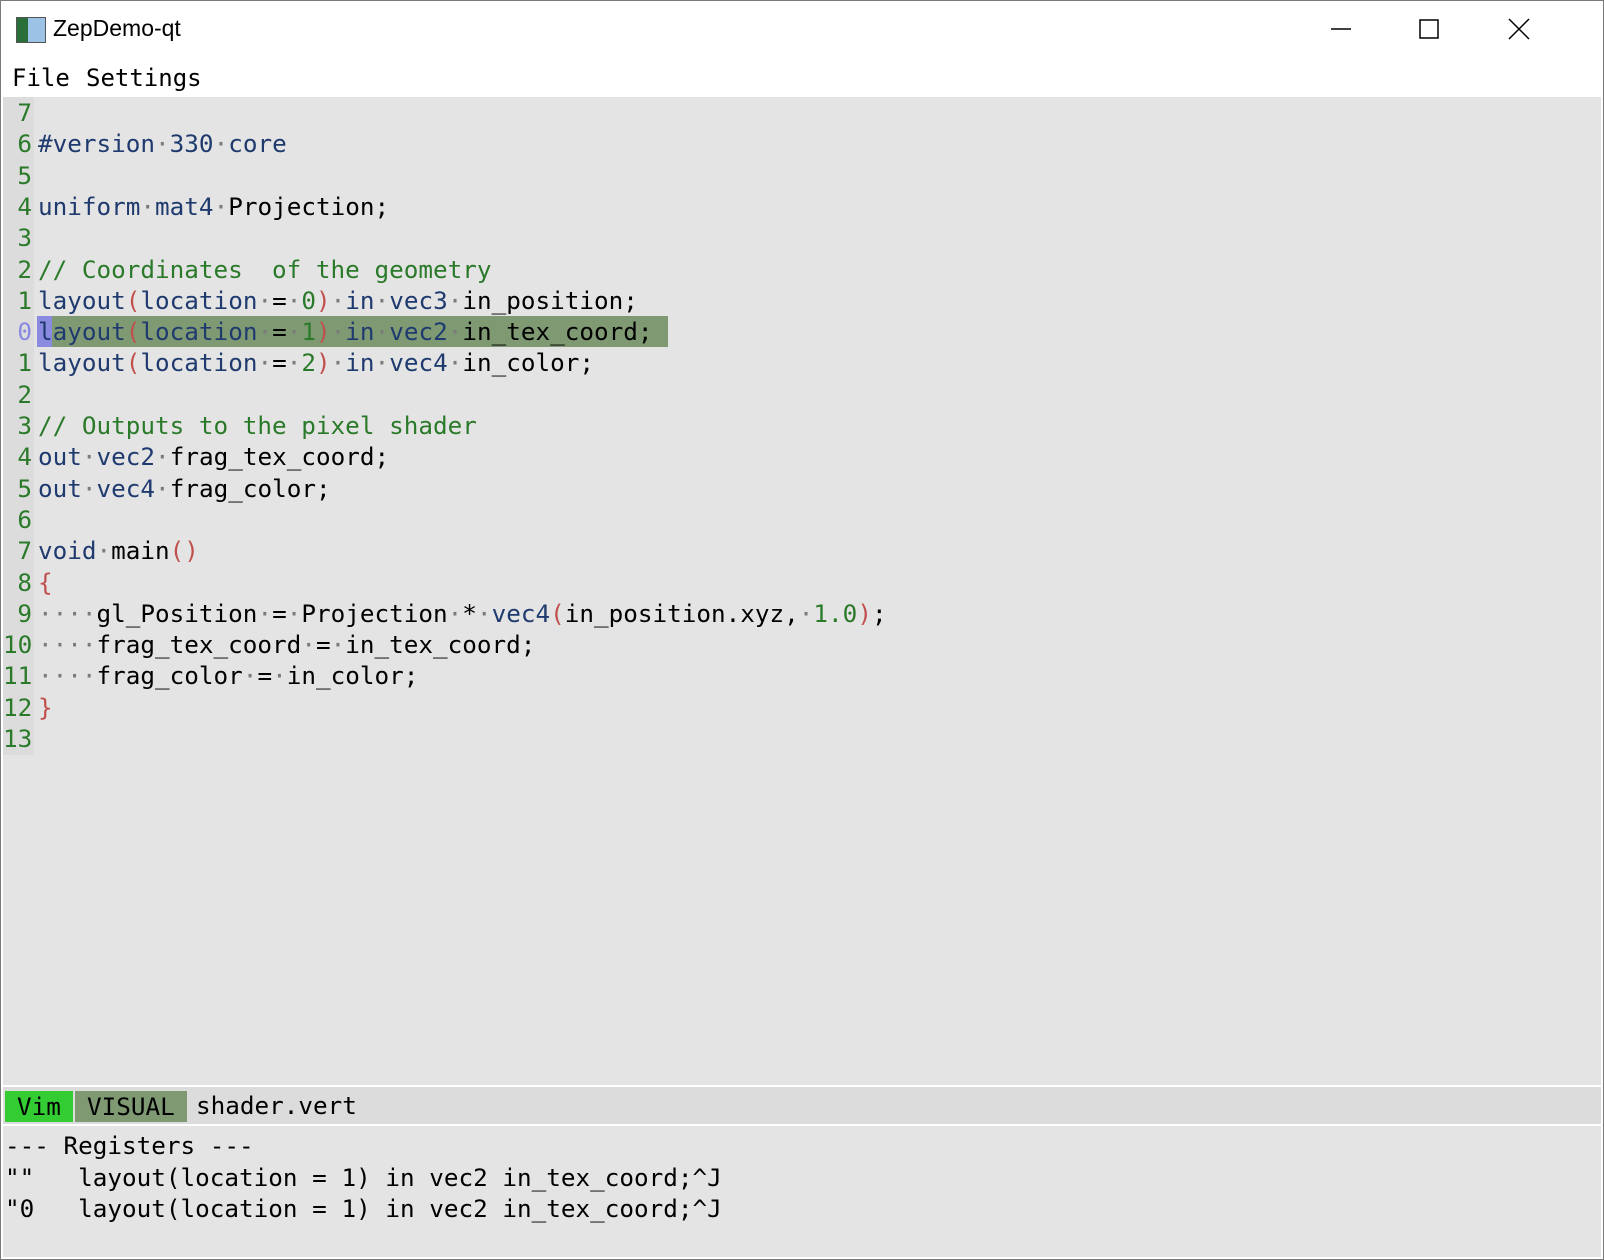 The image size is (1604, 1260). Describe the element at coordinates (144, 78) in the screenshot. I see `menu-settings: Settings` at that location.